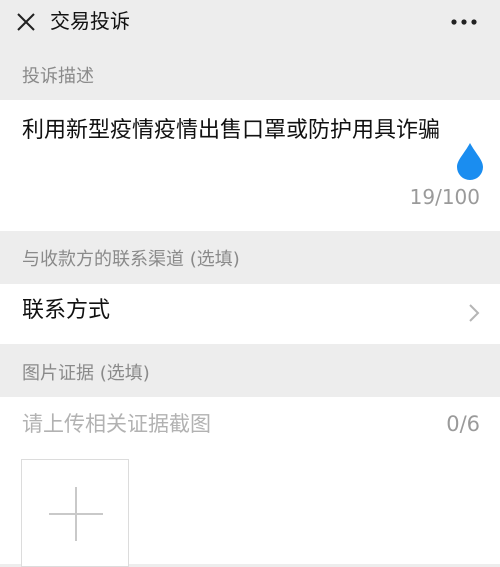  Describe the element at coordinates (116, 424) in the screenshot. I see `upload-prompt: 请上传相关证据截图` at that location.